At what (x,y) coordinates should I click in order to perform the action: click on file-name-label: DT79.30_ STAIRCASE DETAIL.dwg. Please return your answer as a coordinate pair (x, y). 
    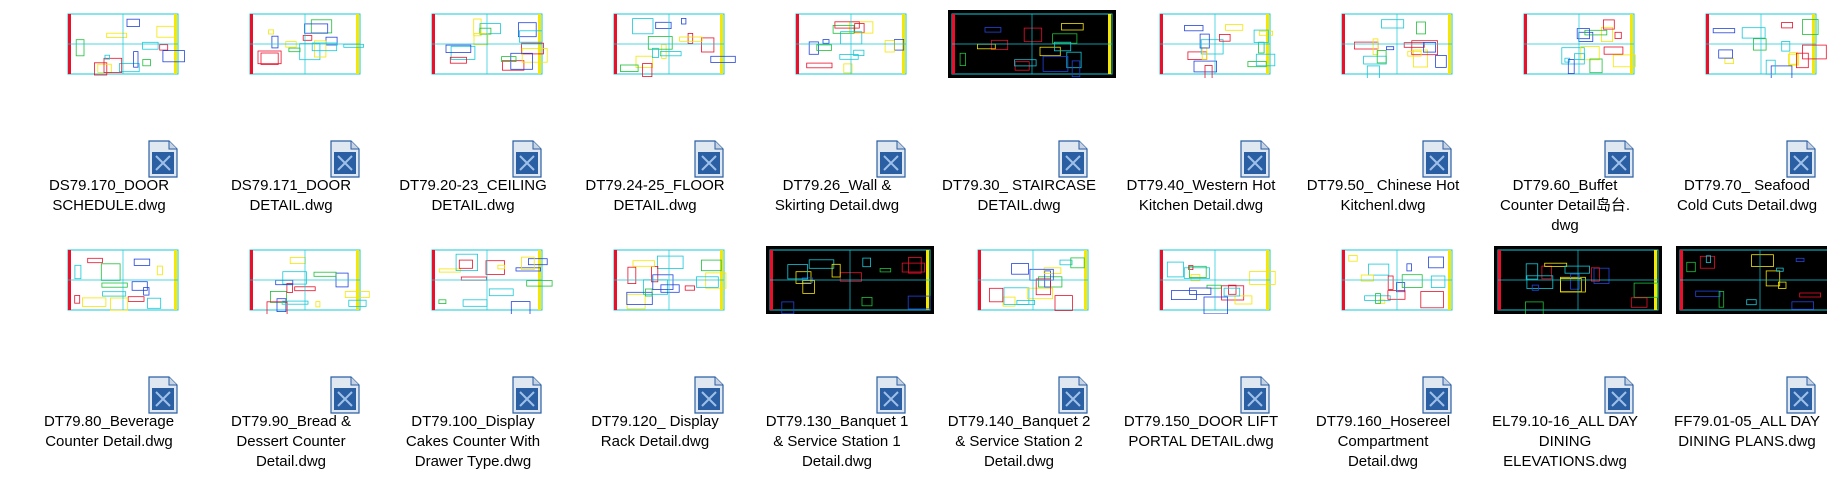
    Looking at the image, I should click on (1019, 196).